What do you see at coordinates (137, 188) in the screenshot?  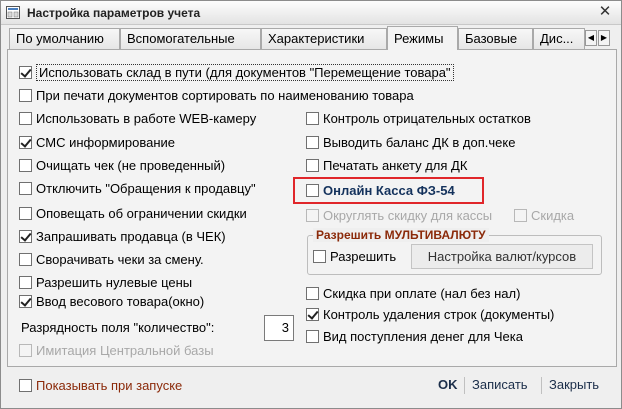 I see `option-disable-seller-requests: Отключить "Обращения к продавцу"` at bounding box center [137, 188].